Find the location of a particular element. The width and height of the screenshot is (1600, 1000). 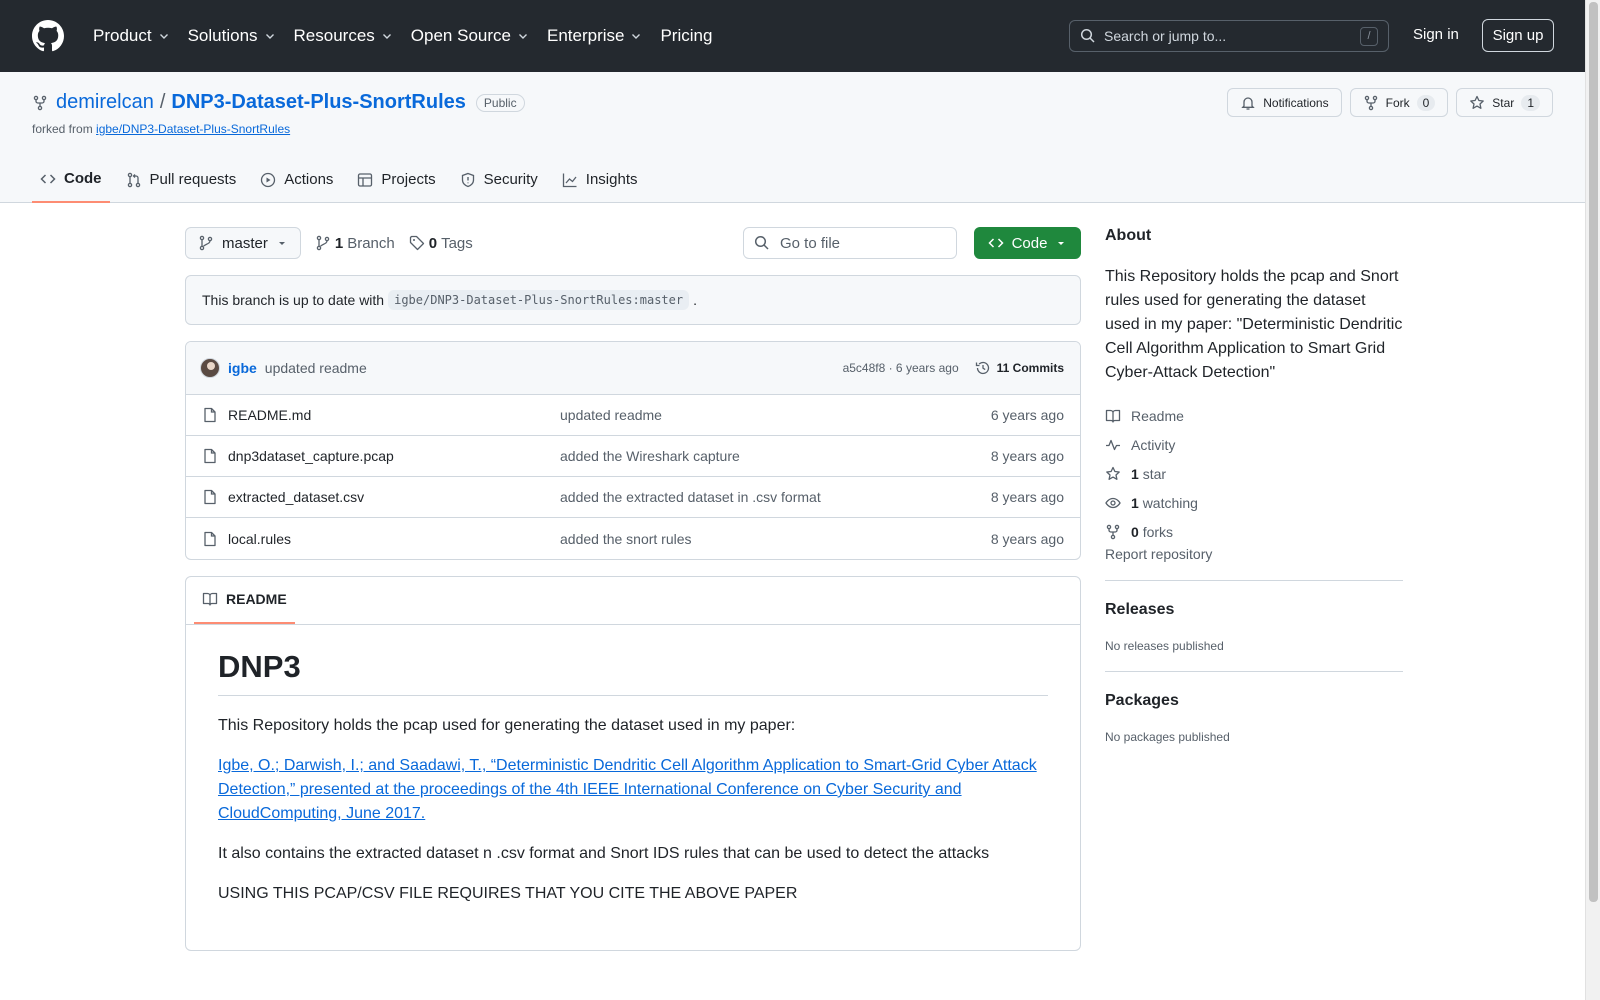

sign-up-button: Sign up is located at coordinates (1518, 35).